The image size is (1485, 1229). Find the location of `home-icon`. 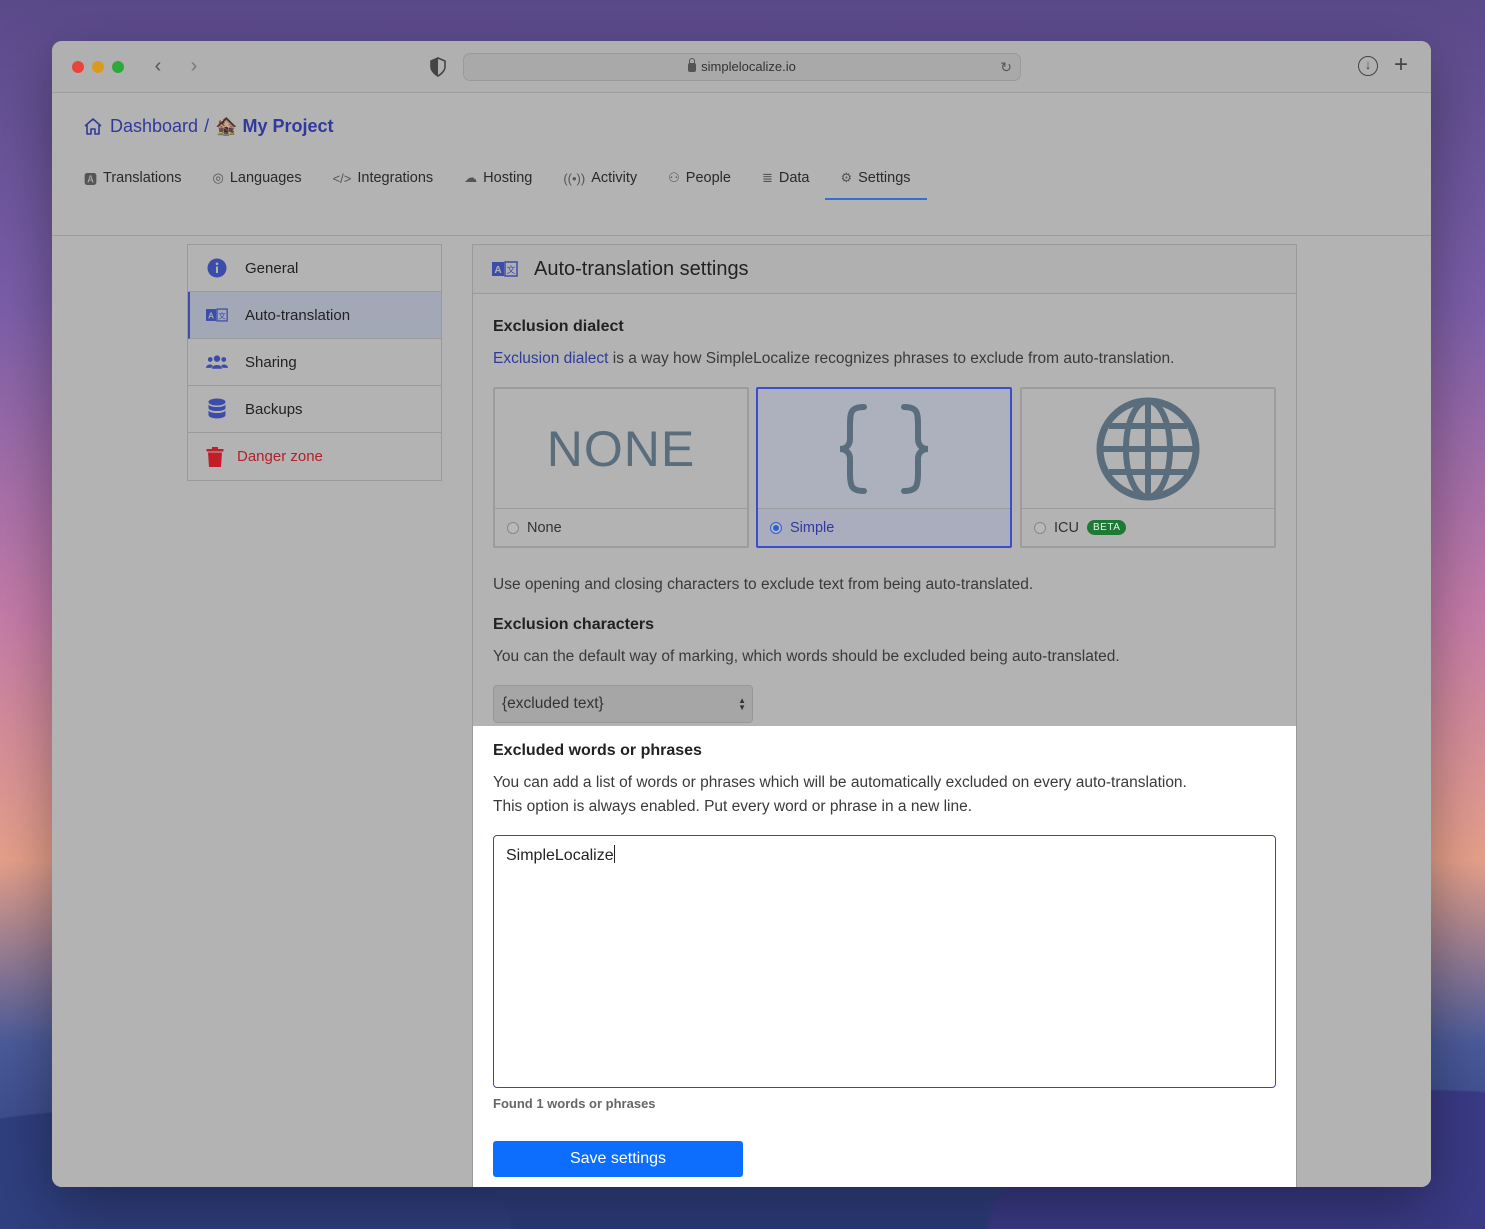

home-icon is located at coordinates (93, 126).